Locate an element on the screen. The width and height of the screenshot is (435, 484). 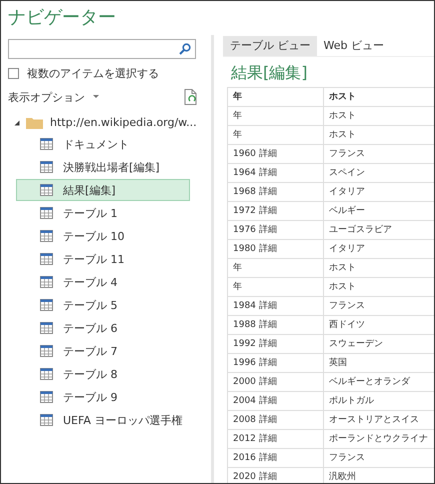
table-cell: 1968 詳細 is located at coordinates (276, 192).